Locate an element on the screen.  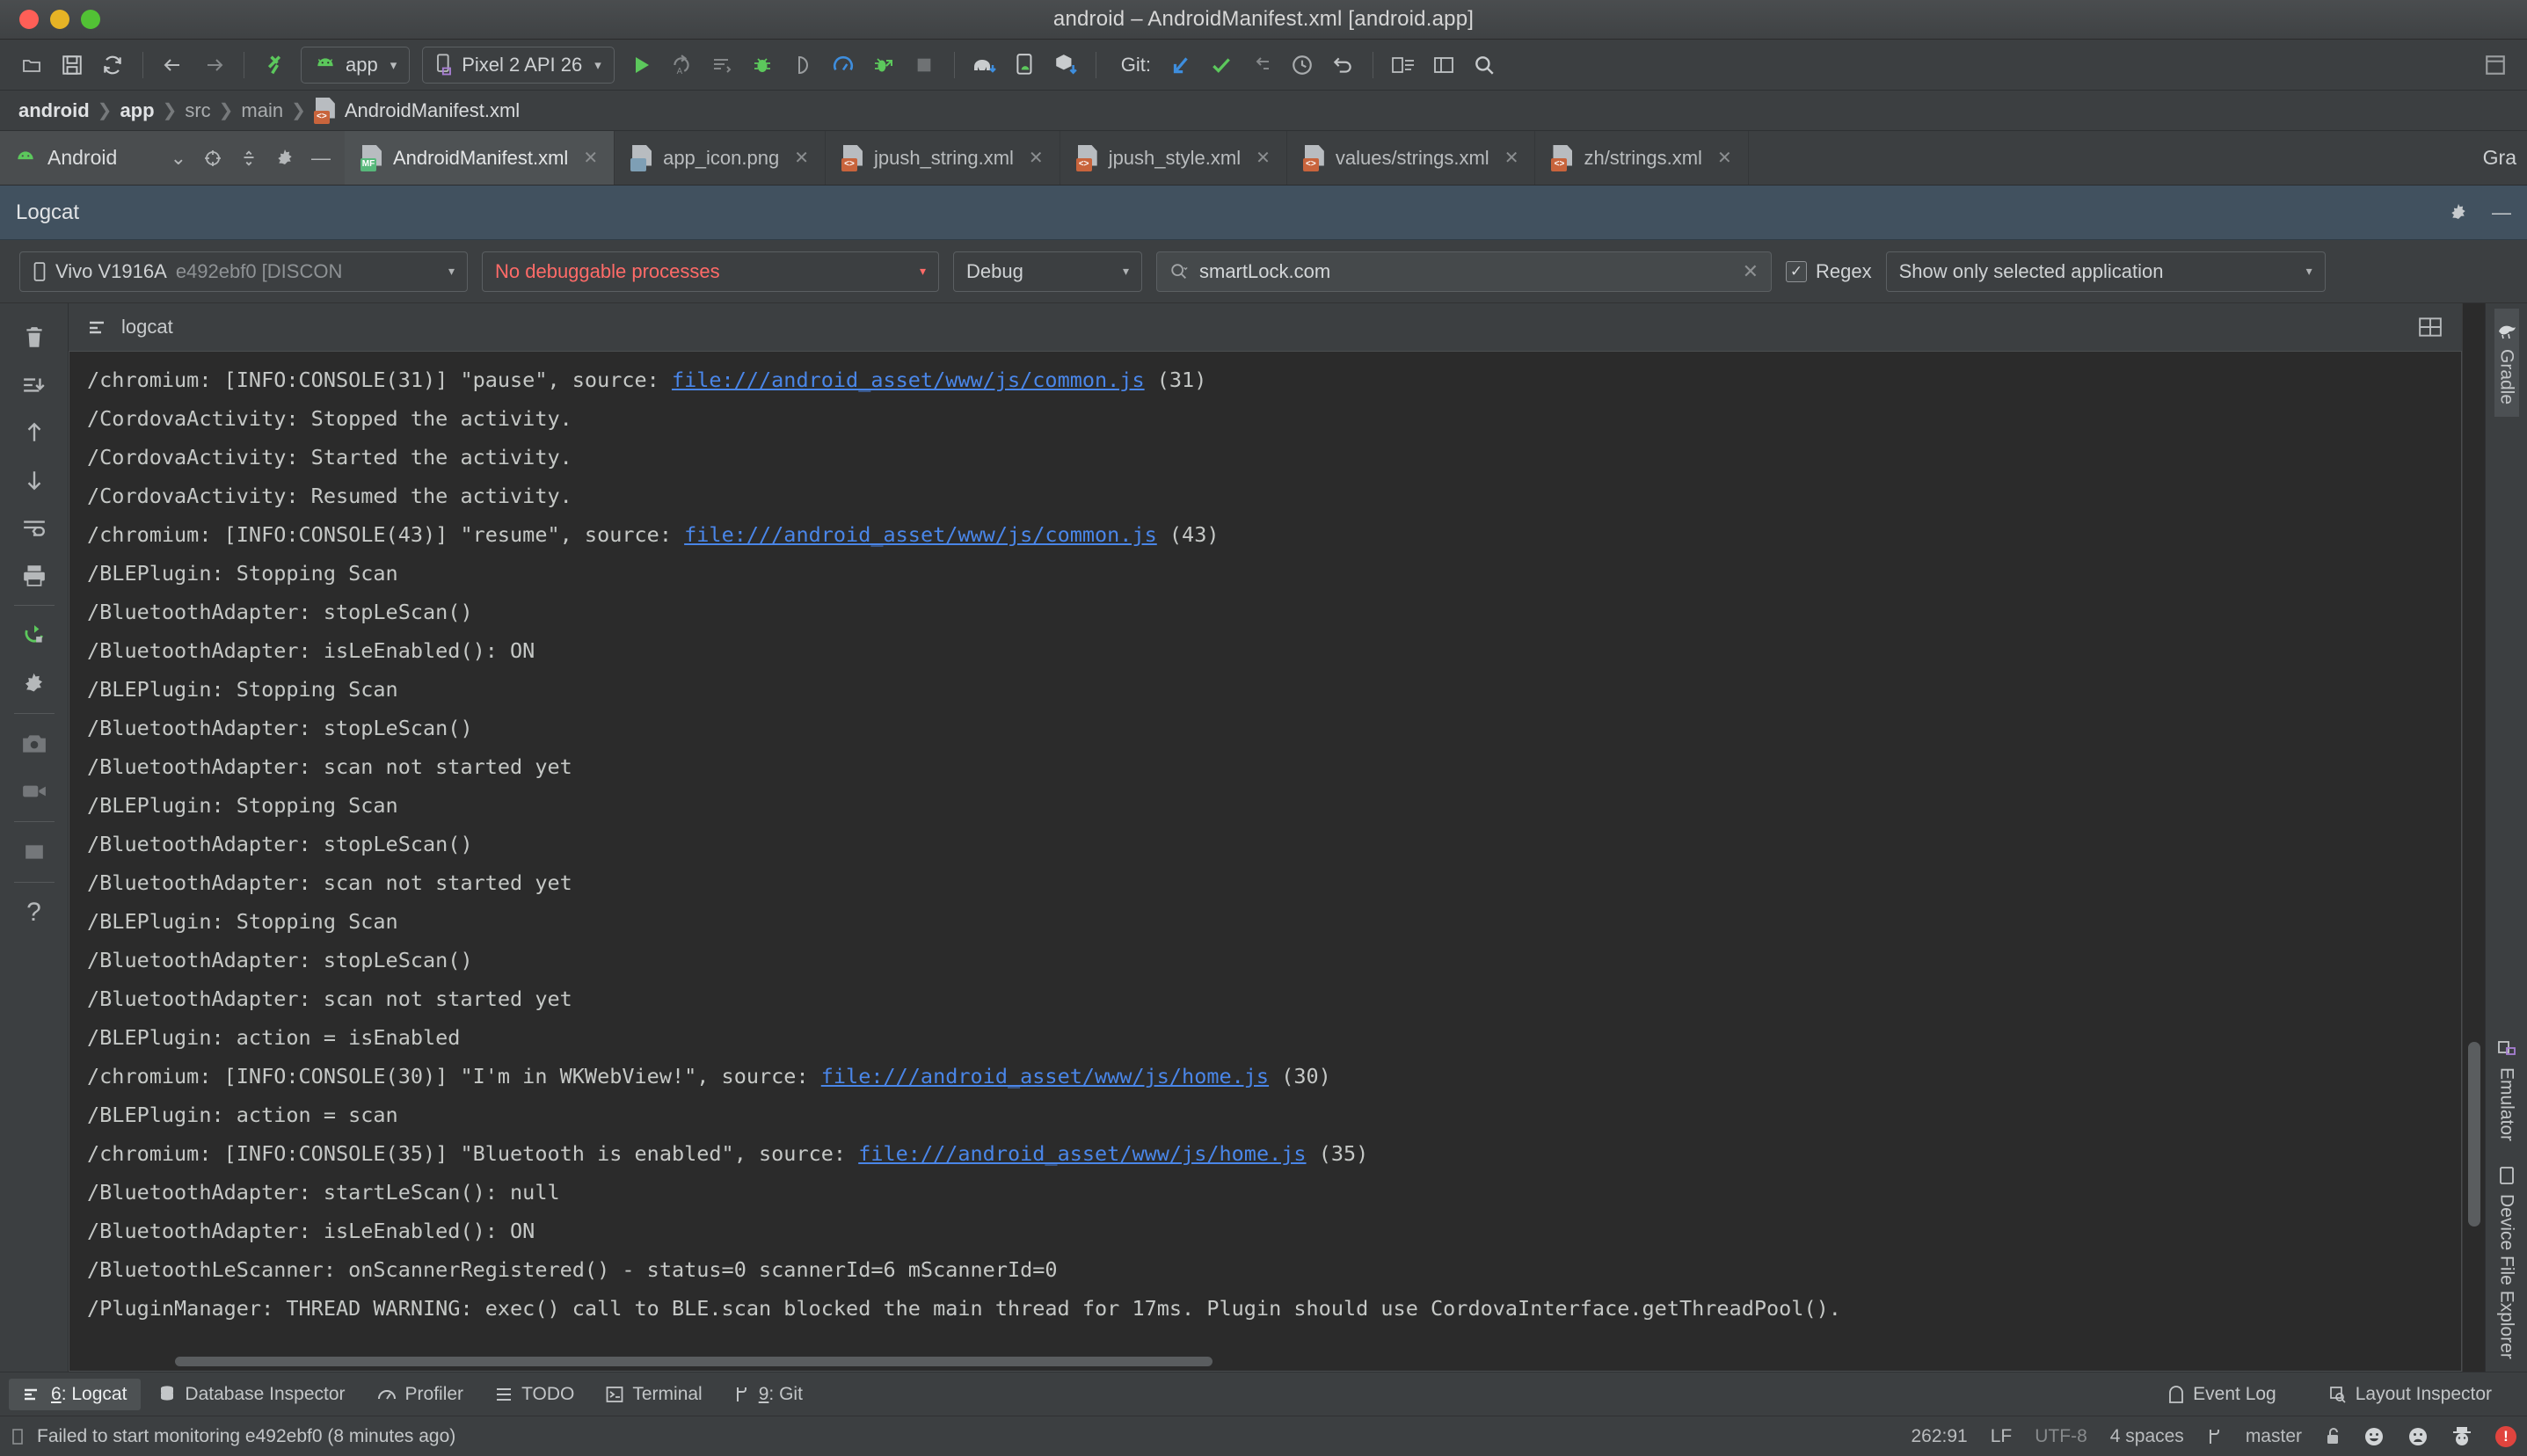
error-badge: ! is located at coordinates (2505, 1436).